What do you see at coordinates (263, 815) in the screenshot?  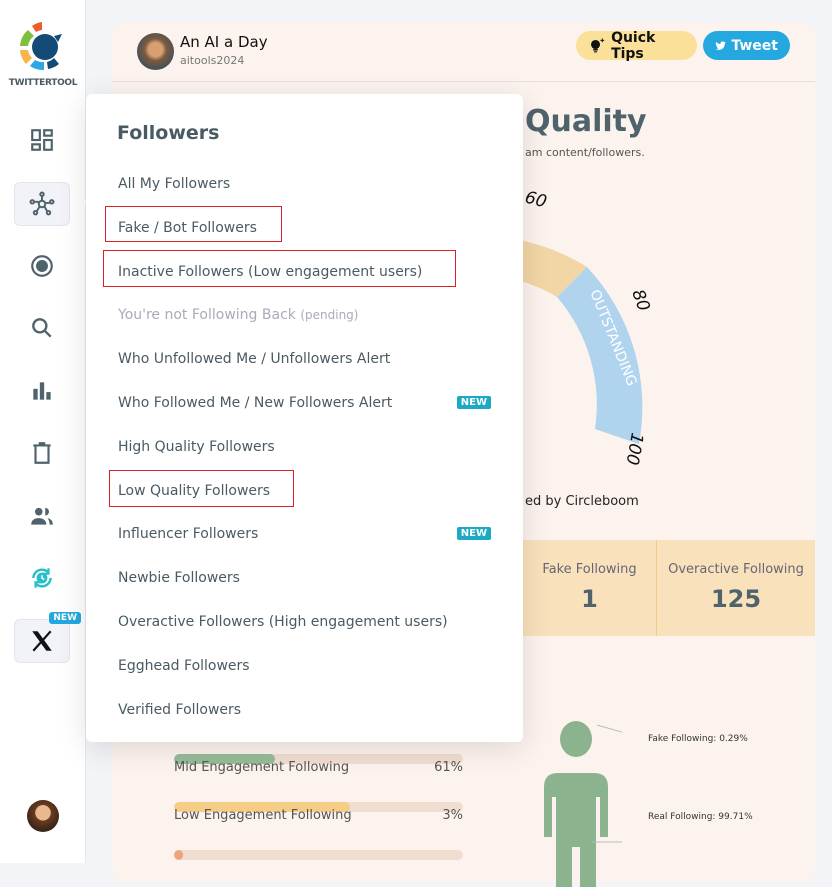 I see `engagement-name: Low Engagement Following` at bounding box center [263, 815].